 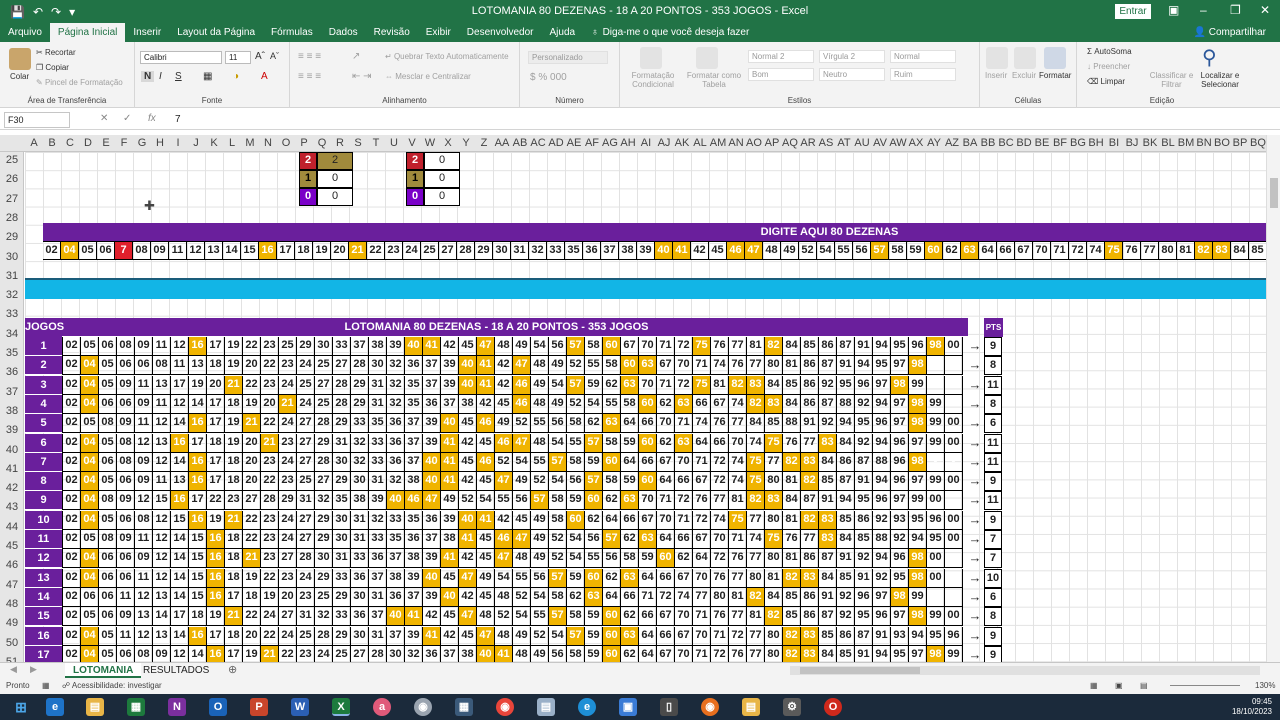 What do you see at coordinates (106, 250) in the screenshot?
I see `entry-number-cell: 06` at bounding box center [106, 250].